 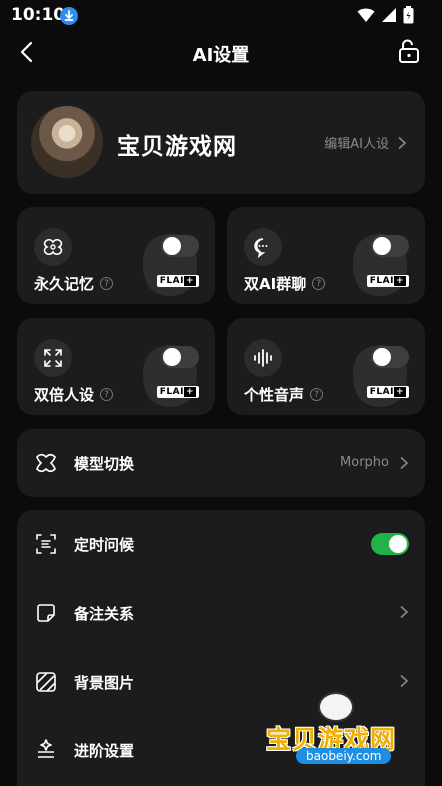 What do you see at coordinates (344, 756) in the screenshot?
I see `watermark-url: baobeiy.com` at bounding box center [344, 756].